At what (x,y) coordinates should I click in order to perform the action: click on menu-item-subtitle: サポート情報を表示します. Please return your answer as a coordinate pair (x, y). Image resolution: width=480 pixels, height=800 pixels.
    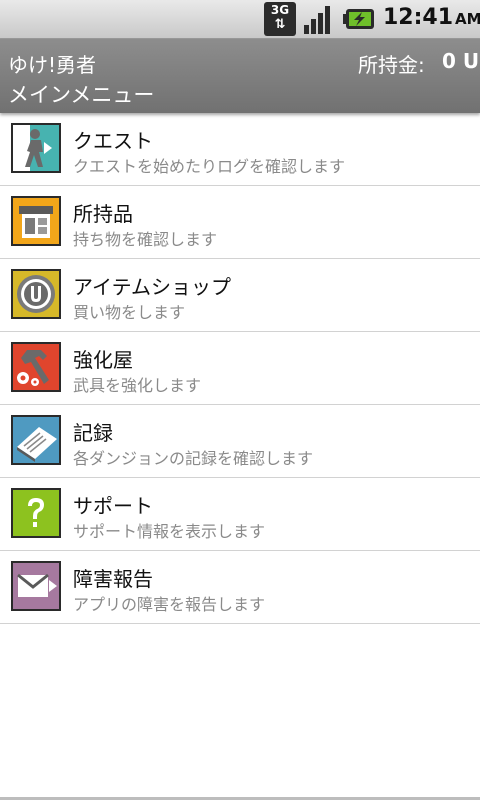
    Looking at the image, I should click on (169, 531).